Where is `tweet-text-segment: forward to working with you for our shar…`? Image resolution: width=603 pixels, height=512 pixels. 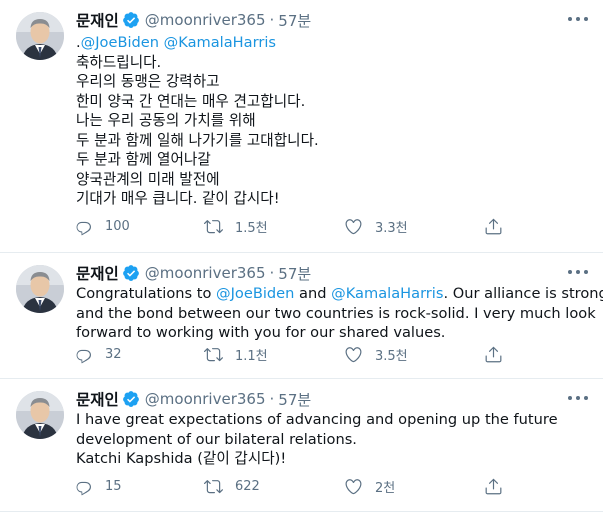 tweet-text-segment: forward to working with you for our shar… is located at coordinates (261, 332).